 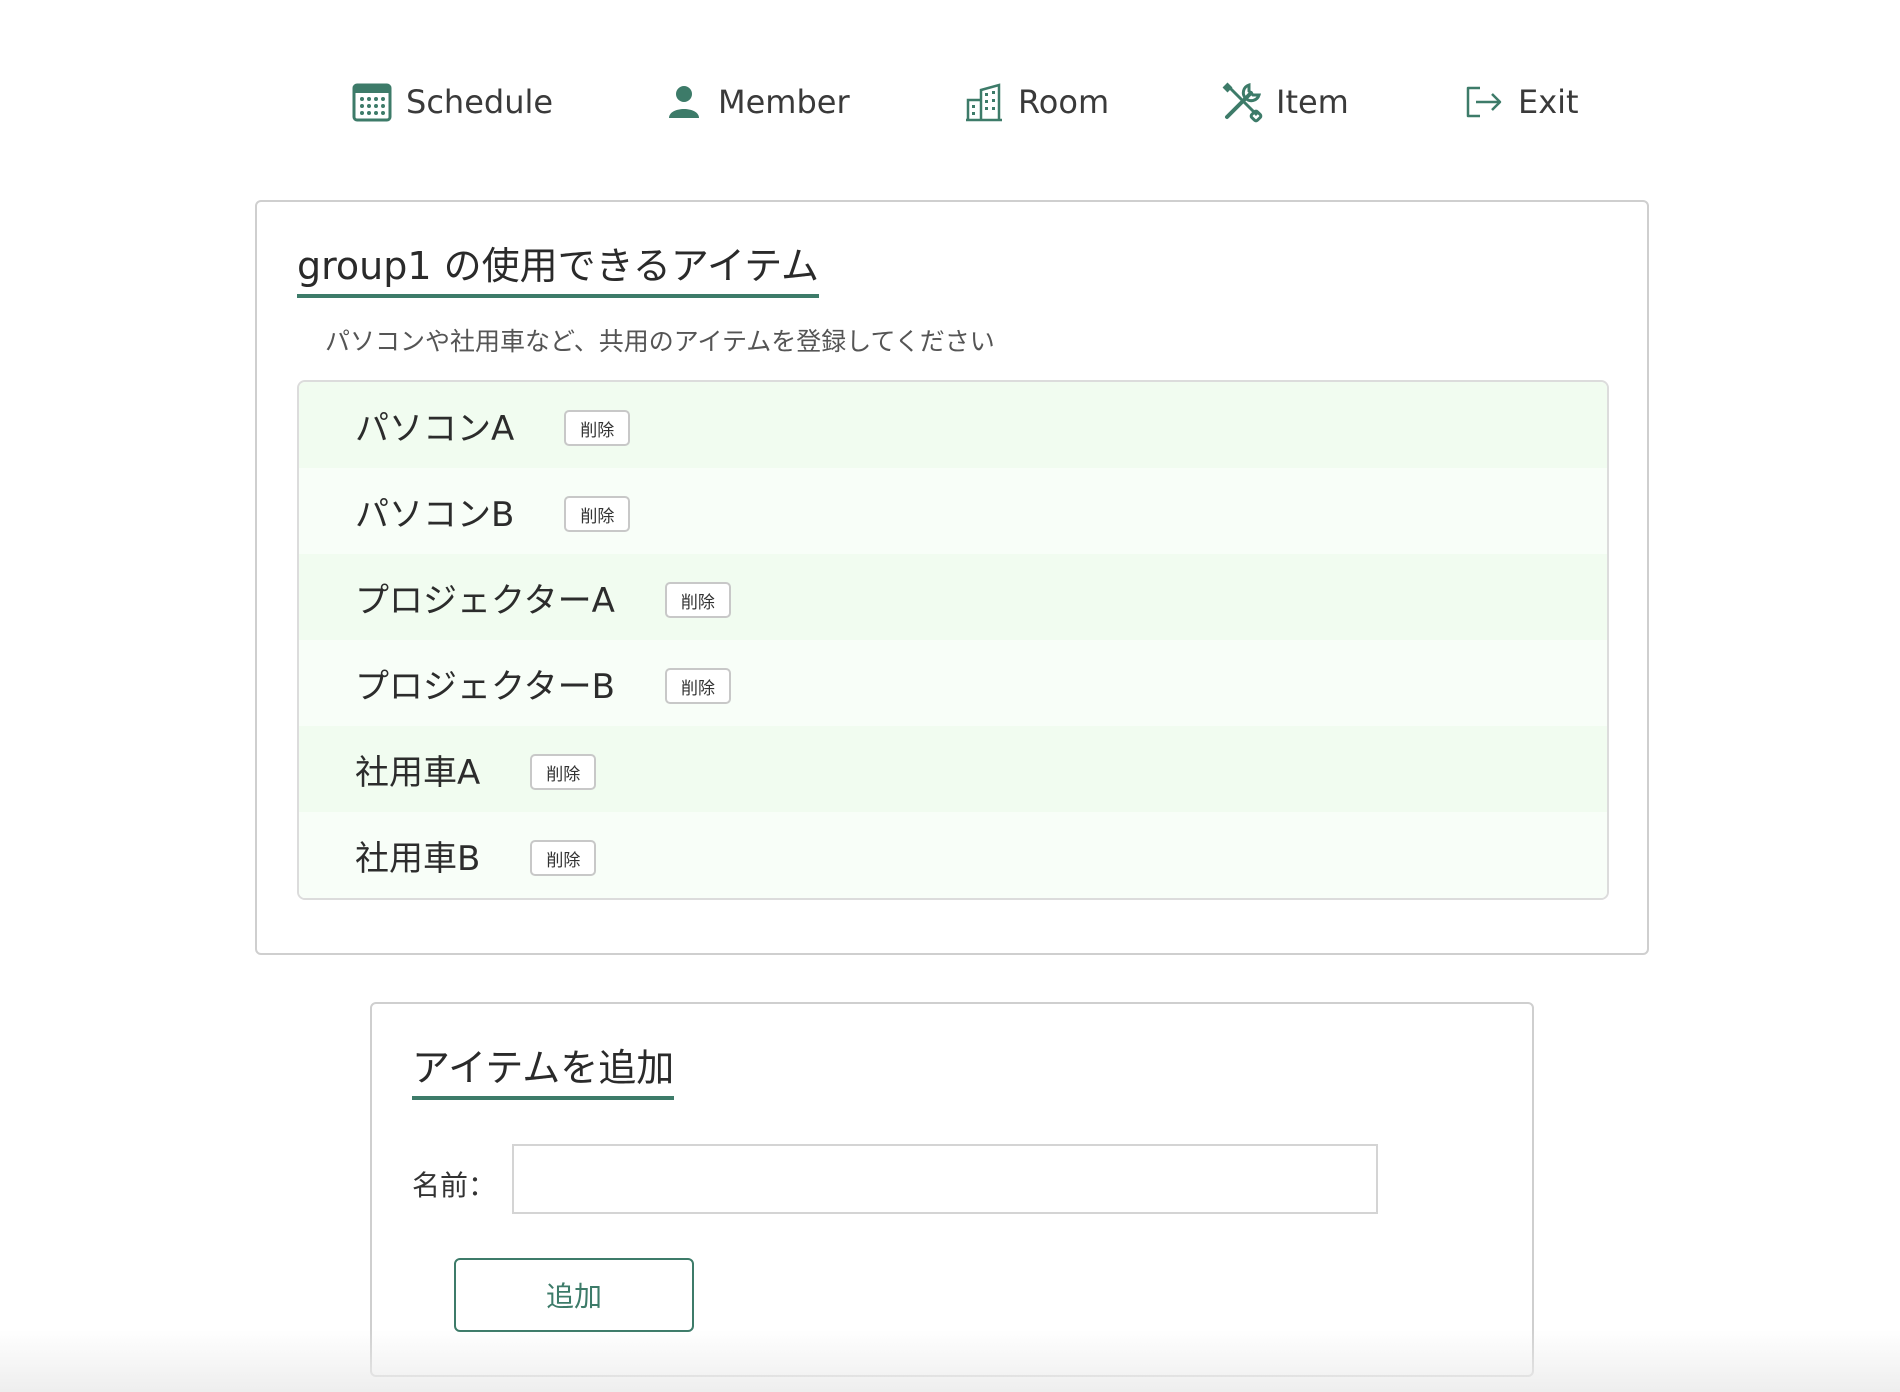 What do you see at coordinates (574, 1295) in the screenshot?
I see `add-button: 追加` at bounding box center [574, 1295].